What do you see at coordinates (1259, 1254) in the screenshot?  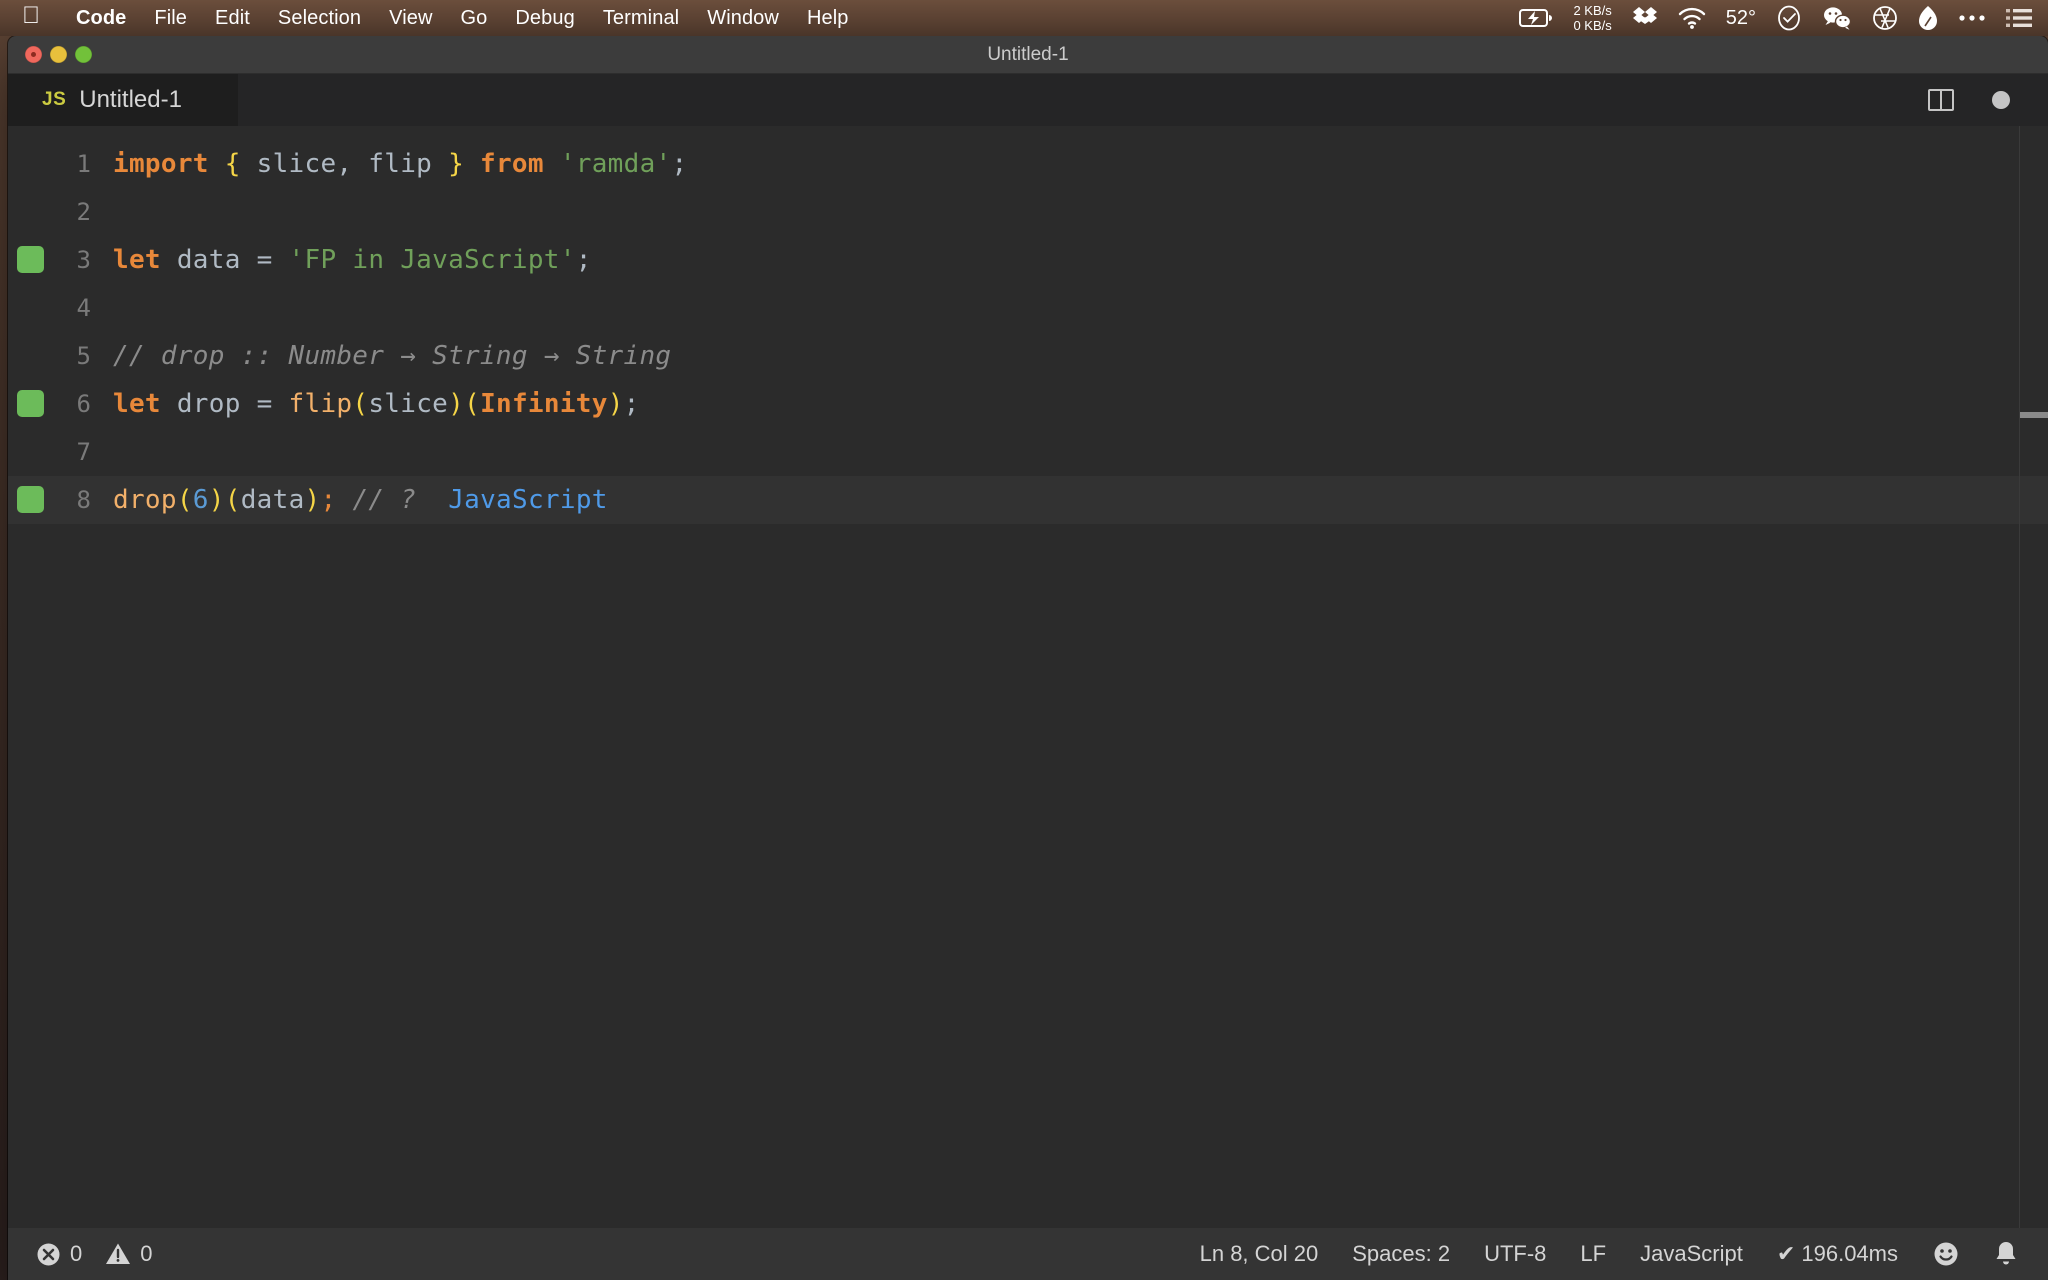 I see `cursor-position: Ln 8, Col 20` at bounding box center [1259, 1254].